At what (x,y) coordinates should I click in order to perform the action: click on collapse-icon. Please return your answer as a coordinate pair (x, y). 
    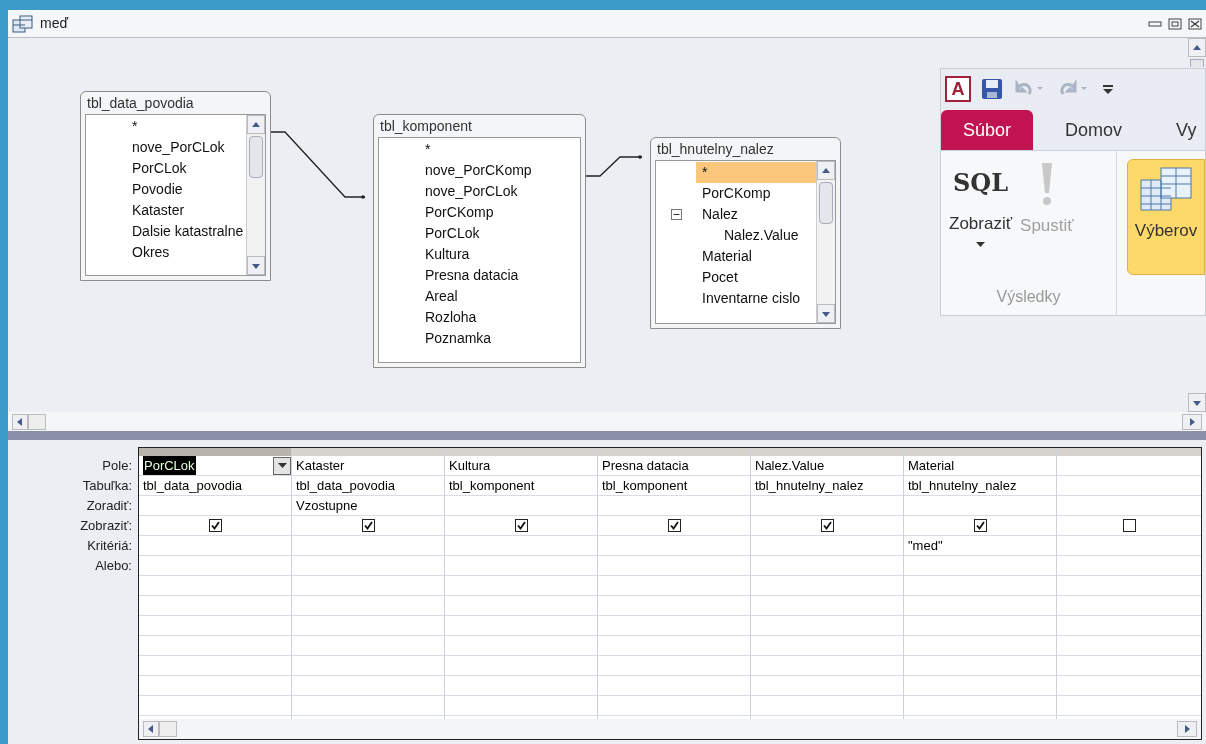
    Looking at the image, I should click on (676, 214).